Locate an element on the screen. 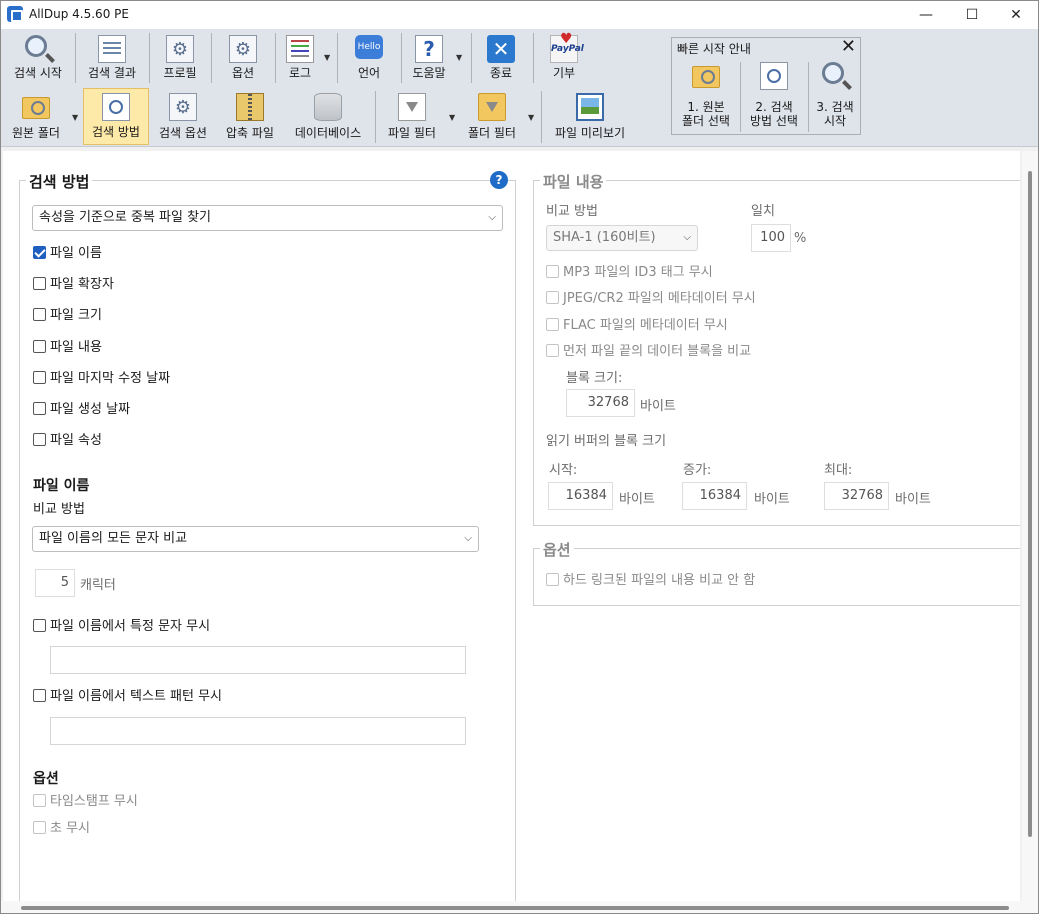 Image resolution: width=1039 pixels, height=914 pixels. start-search-button: 검색 시작 is located at coordinates (38, 58).